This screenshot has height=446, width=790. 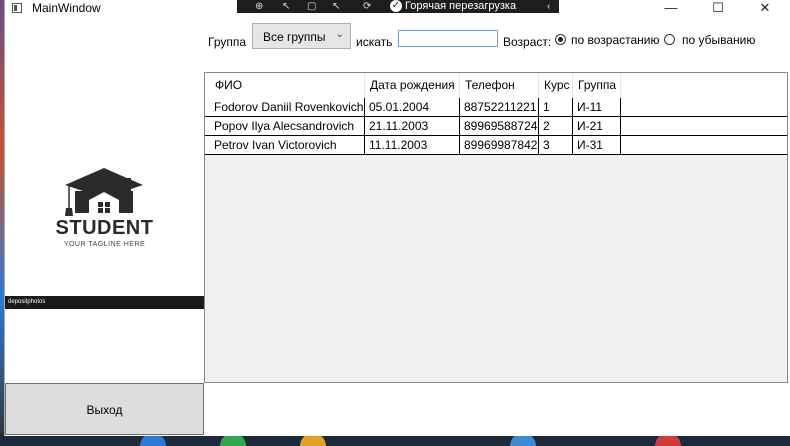 What do you see at coordinates (548, 6) in the screenshot?
I see `collapse-toolbar-icon: ‹` at bounding box center [548, 6].